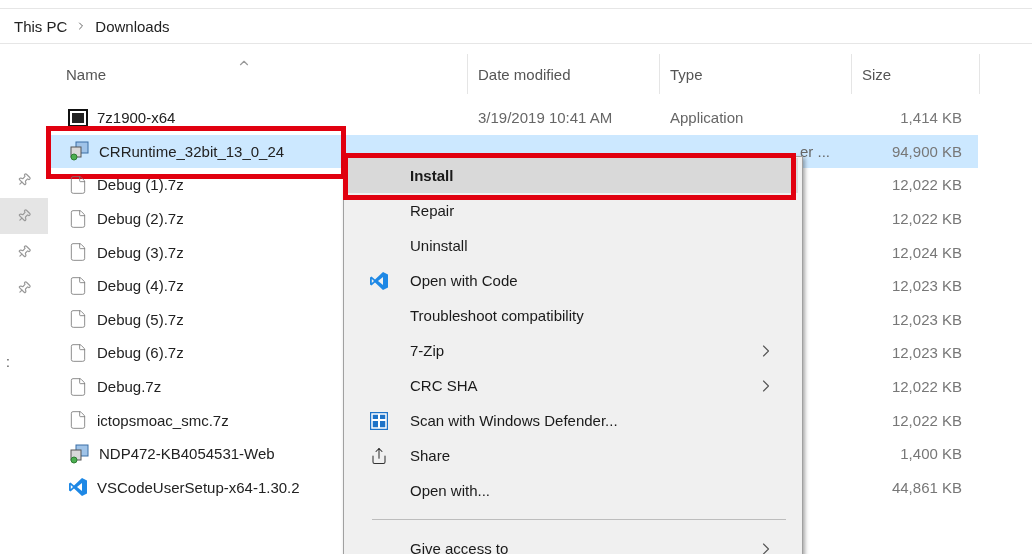 The image size is (1032, 554). I want to click on file-name: Debug (5).7z, so click(140, 319).